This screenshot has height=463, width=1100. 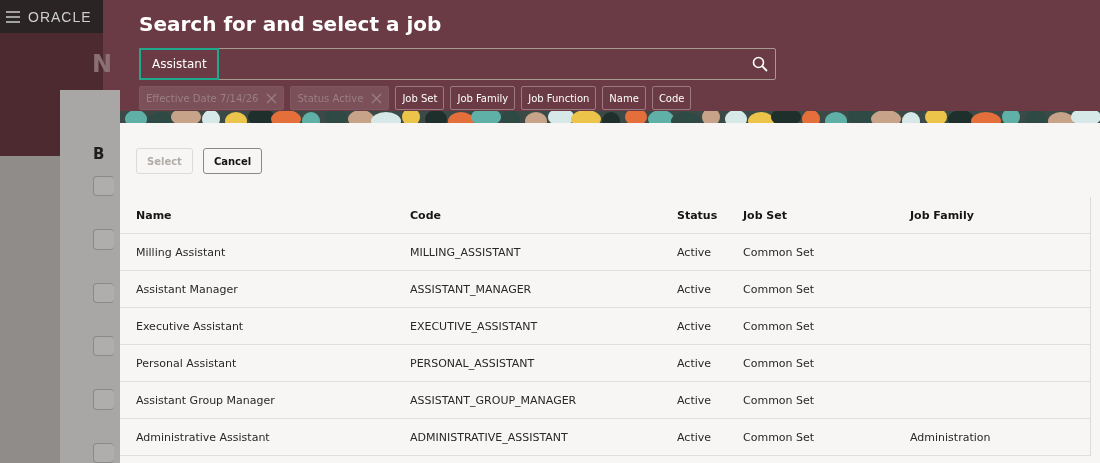 What do you see at coordinates (474, 326) in the screenshot?
I see `table-cell-text: EXECUTIVE_ASSISTANT` at bounding box center [474, 326].